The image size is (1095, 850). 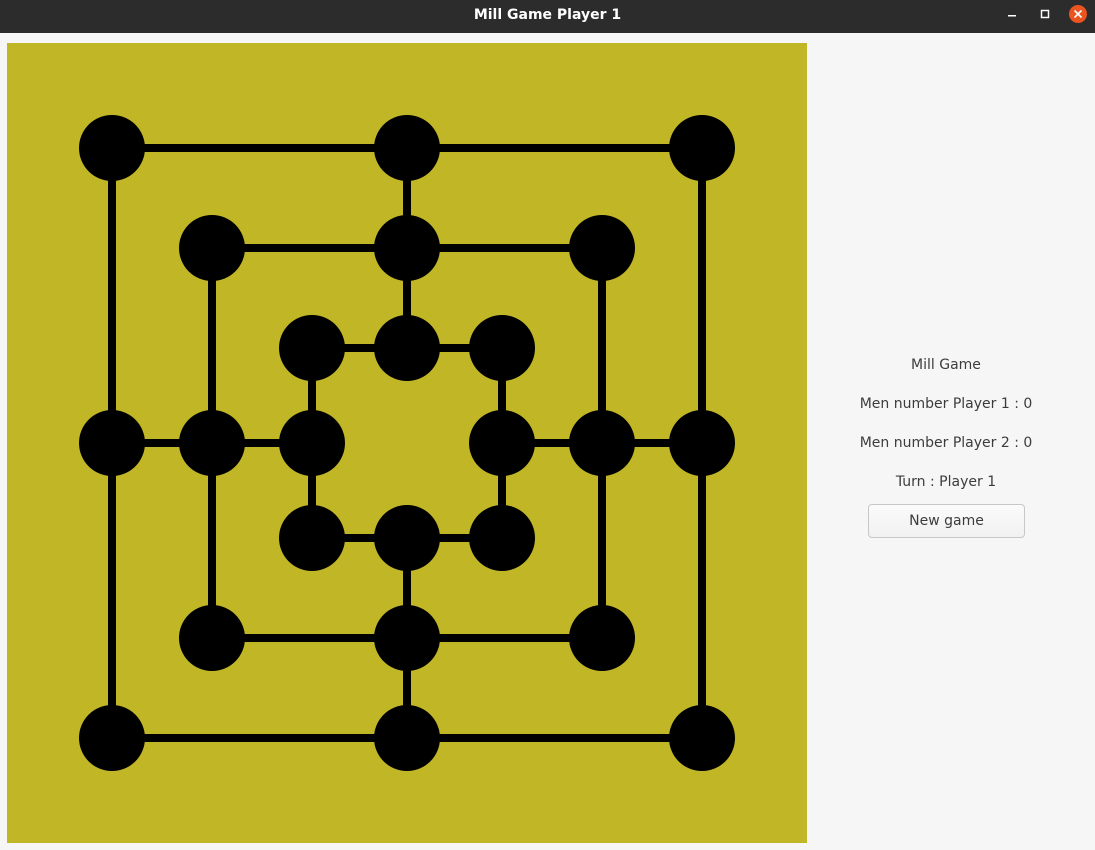 I want to click on close-icon, so click(x=1078, y=14).